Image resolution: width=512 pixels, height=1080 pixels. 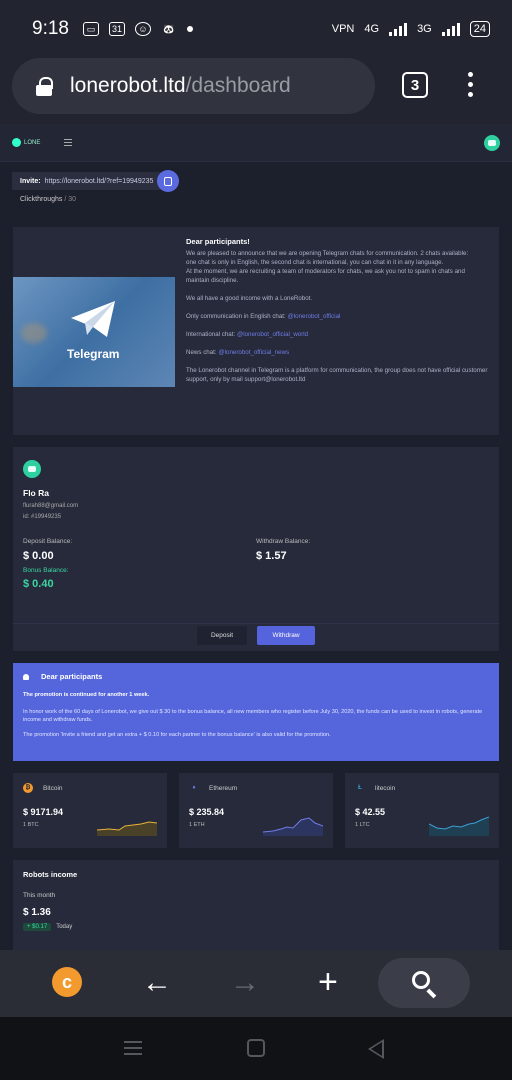 I want to click on litecoin-icon: Ł, so click(x=360, y=788).